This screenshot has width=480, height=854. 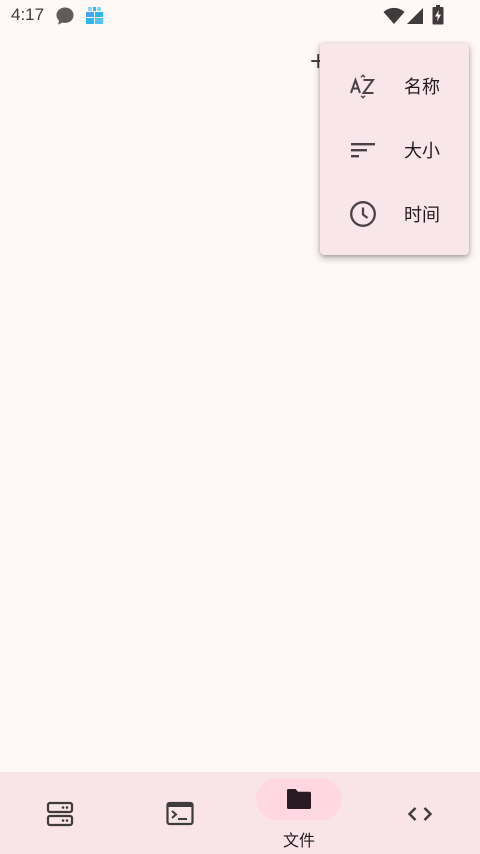 What do you see at coordinates (394, 15) in the screenshot?
I see `wifi-icon` at bounding box center [394, 15].